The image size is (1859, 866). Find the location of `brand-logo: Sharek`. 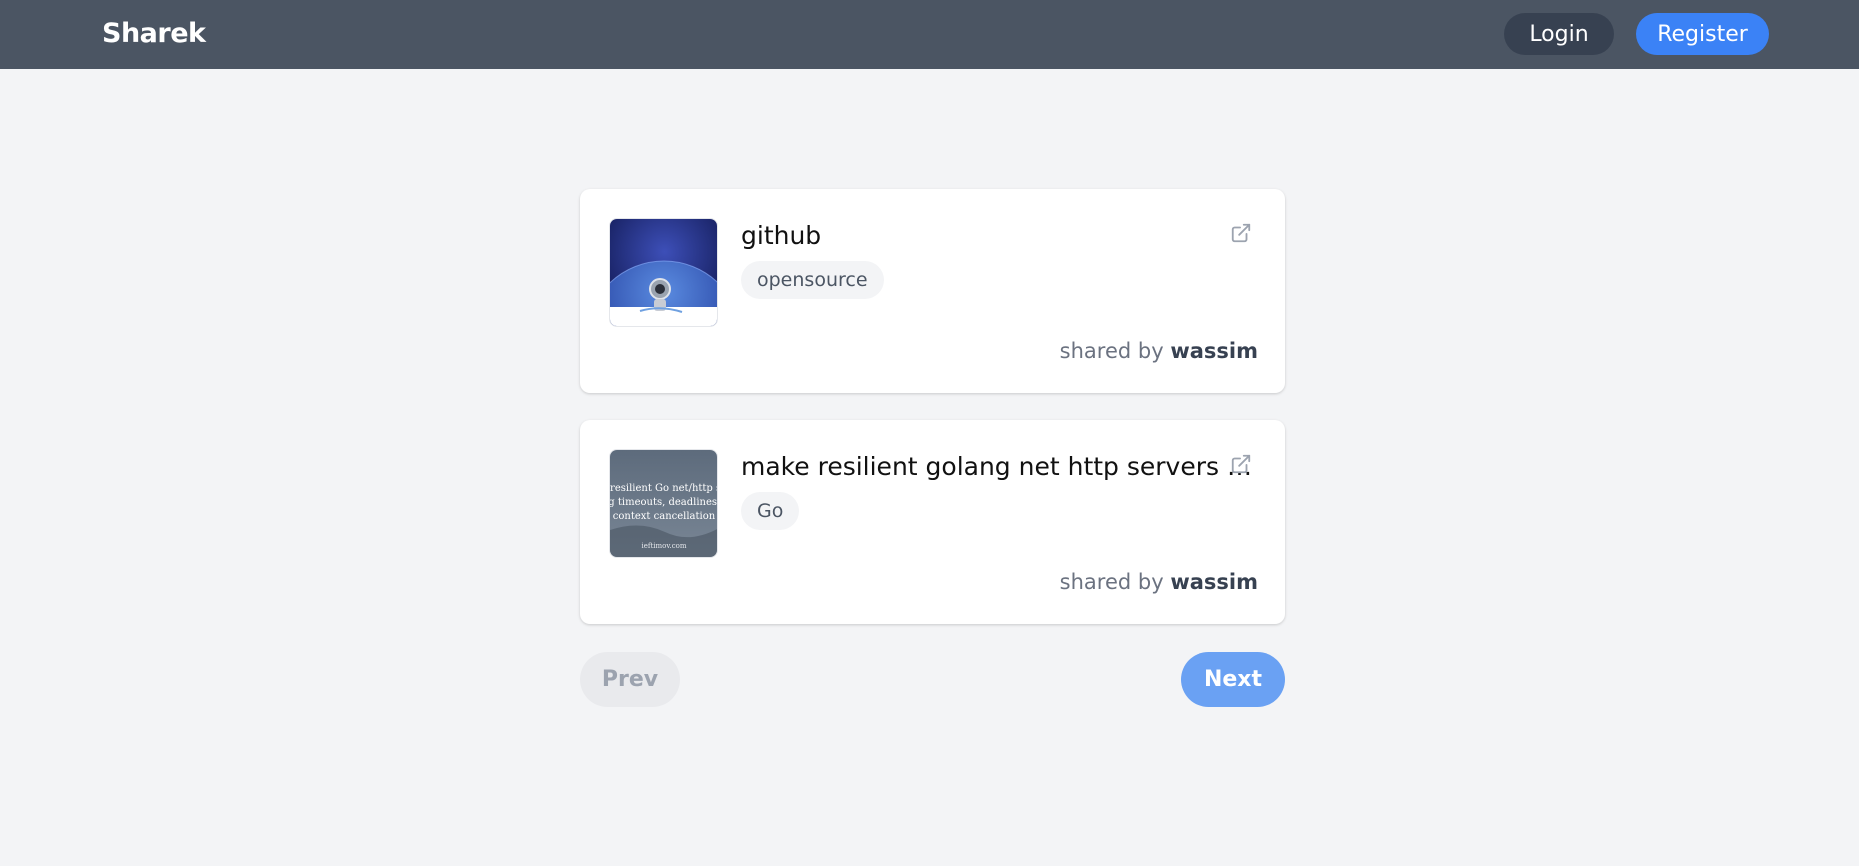

brand-logo: Sharek is located at coordinates (154, 33).